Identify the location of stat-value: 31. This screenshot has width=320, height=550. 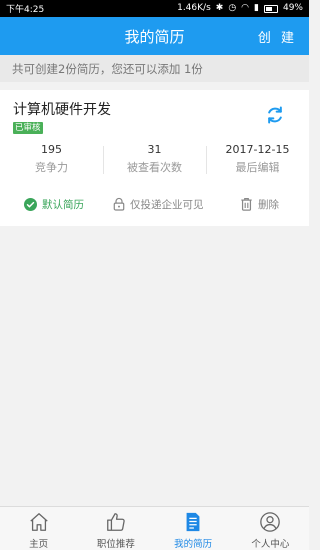
(154, 149).